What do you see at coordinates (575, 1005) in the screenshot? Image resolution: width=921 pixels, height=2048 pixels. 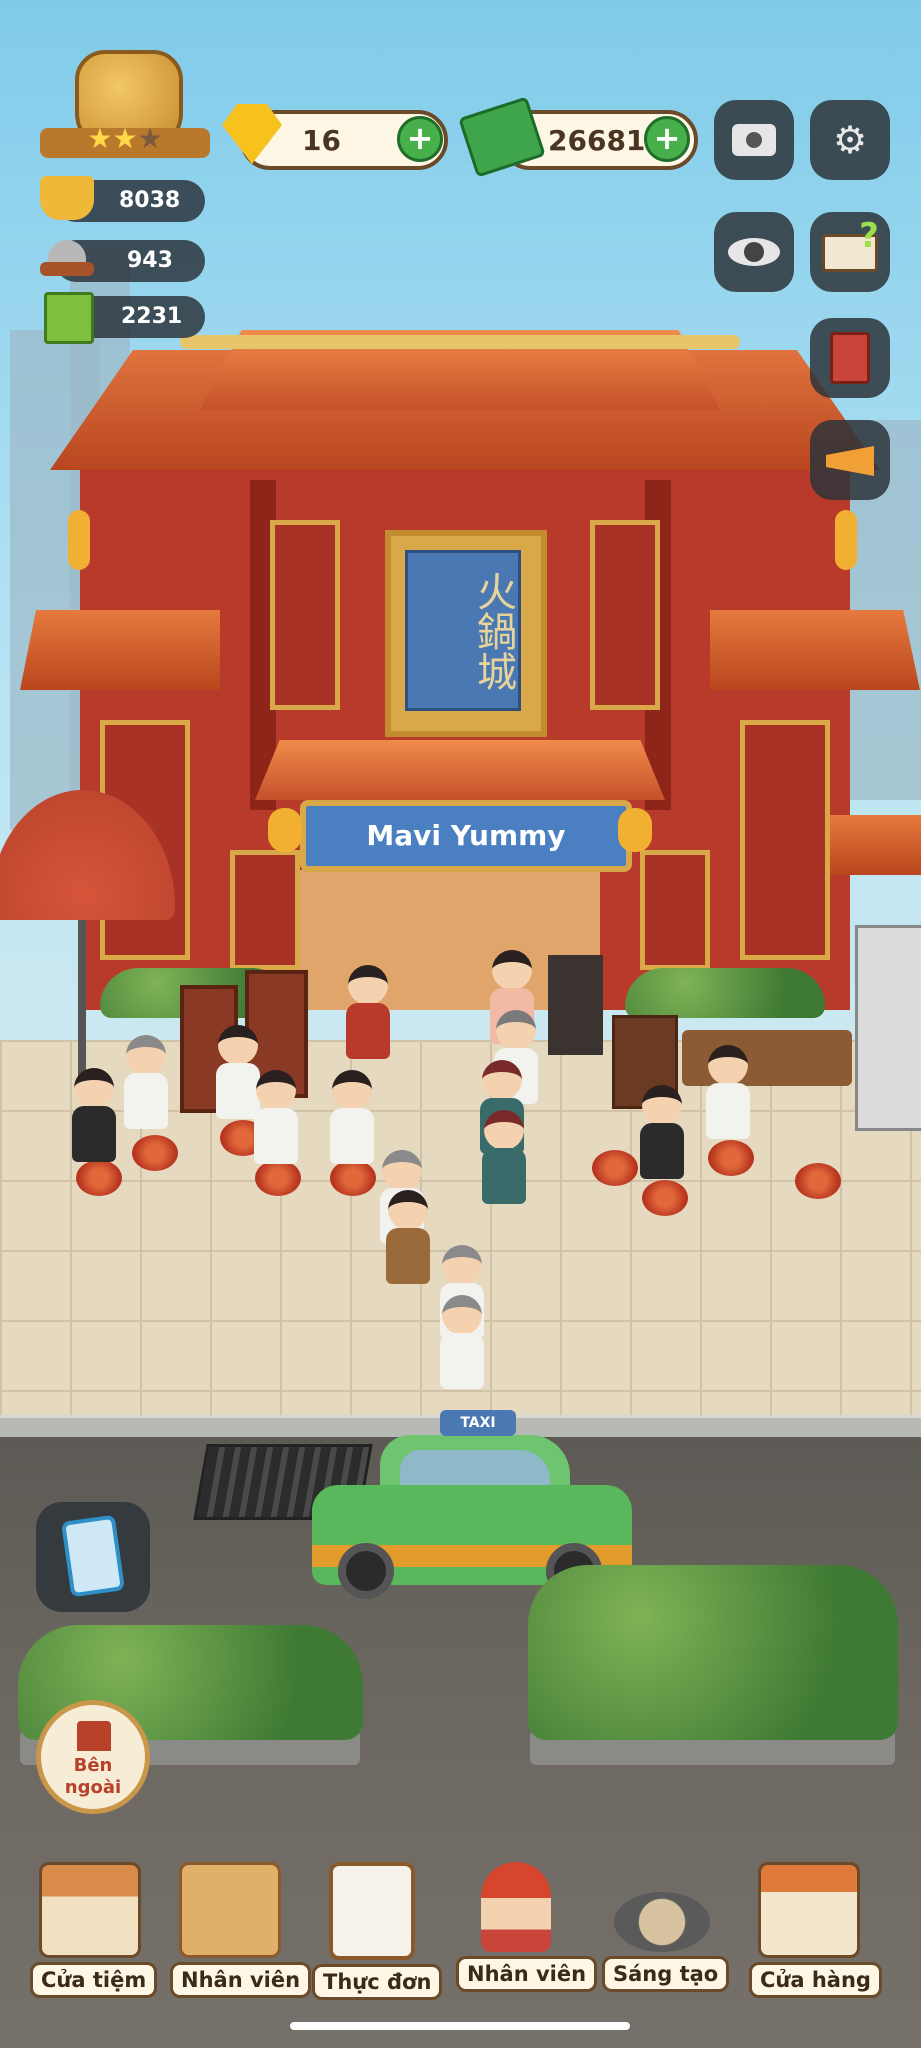 I see `menu-board` at bounding box center [575, 1005].